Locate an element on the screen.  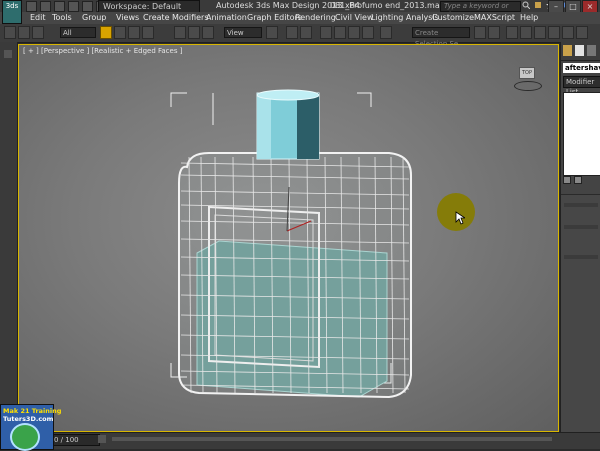
percent-snap-icon is located at coordinates (354, 32).